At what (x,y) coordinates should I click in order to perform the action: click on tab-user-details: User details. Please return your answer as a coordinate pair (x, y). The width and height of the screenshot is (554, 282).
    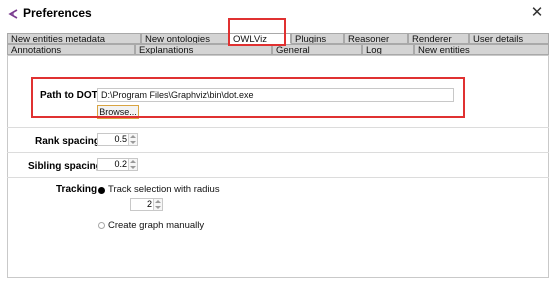
    Looking at the image, I should click on (509, 38).